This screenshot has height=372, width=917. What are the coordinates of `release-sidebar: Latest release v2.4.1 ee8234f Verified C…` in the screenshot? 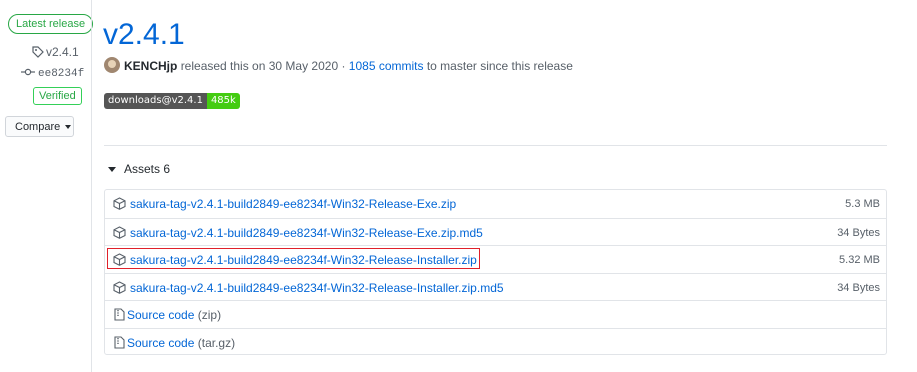 It's located at (47, 186).